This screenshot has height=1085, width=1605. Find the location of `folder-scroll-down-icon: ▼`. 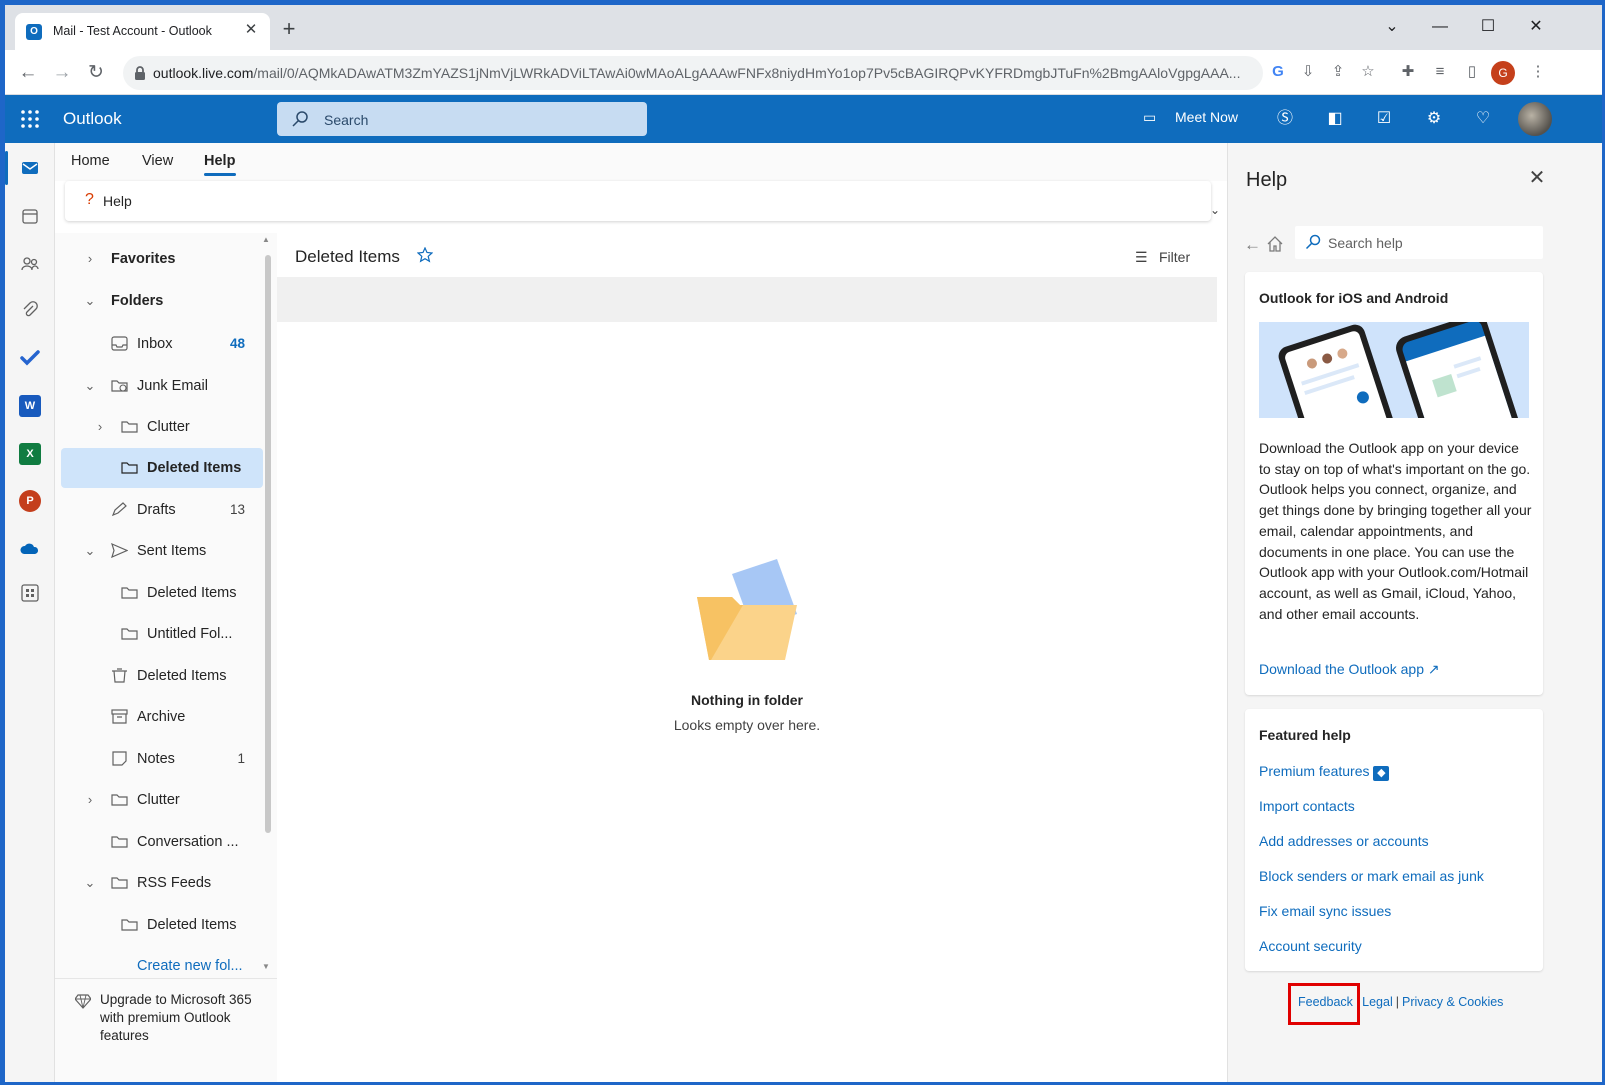

folder-scroll-down-icon: ▼ is located at coordinates (266, 966).